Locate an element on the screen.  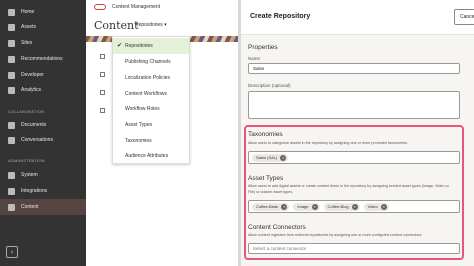
nav-section-administration: ADMINISTRATION is located at coordinates (26, 160).